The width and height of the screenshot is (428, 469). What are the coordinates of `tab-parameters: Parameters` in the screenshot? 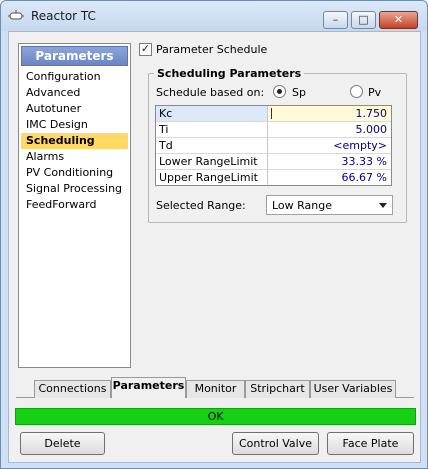 It's located at (148, 387).